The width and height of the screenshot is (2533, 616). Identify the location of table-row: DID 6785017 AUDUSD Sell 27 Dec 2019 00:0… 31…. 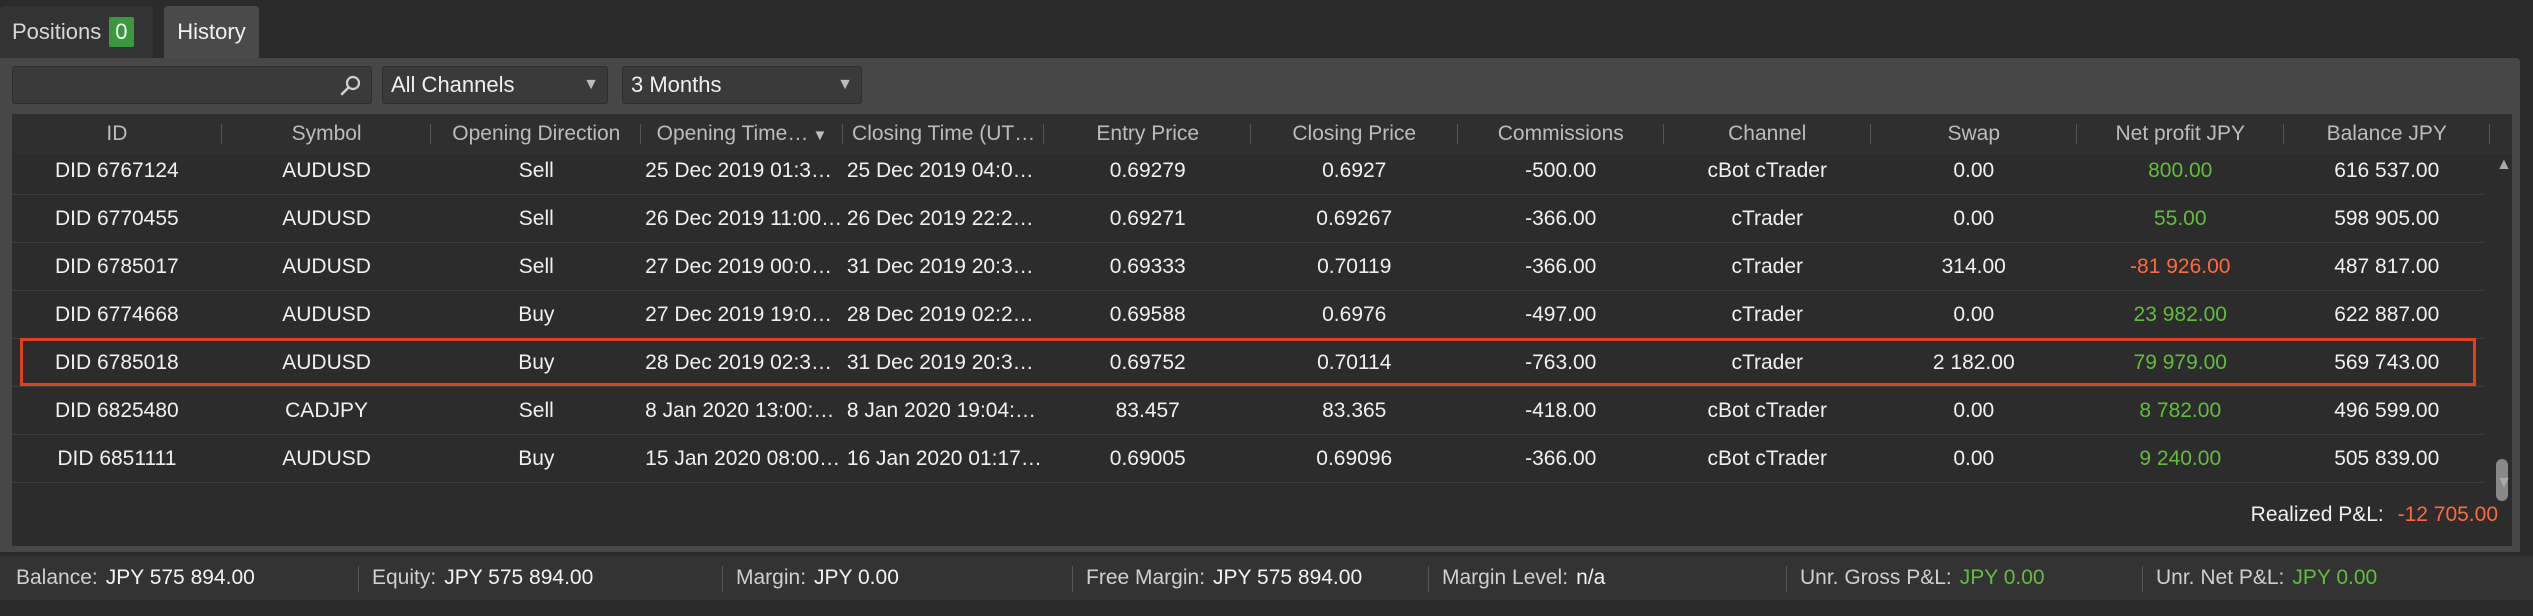
(1248, 267).